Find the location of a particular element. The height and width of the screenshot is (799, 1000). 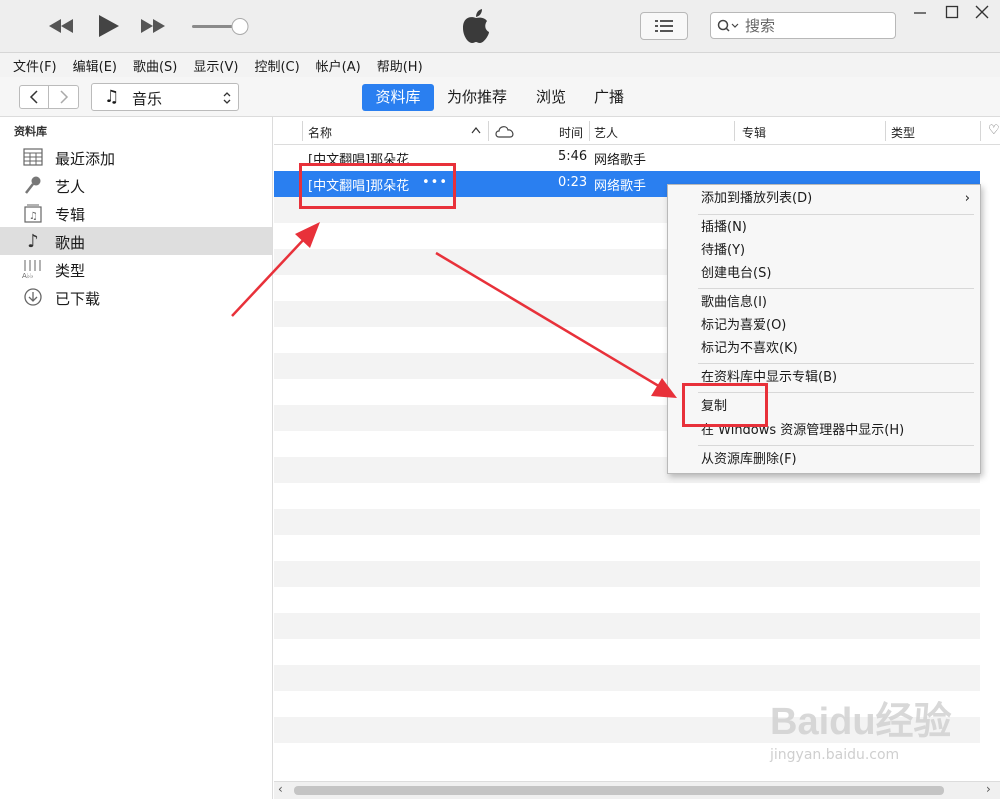

fast-forward-button is located at coordinates (153, 26).